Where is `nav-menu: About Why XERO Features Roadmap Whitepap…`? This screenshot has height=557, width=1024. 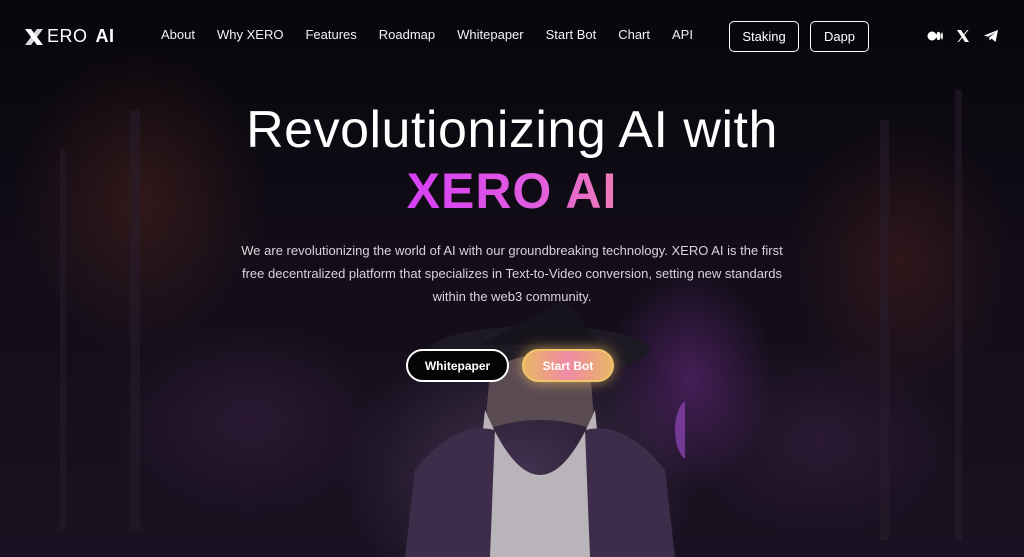 nav-menu: About Why XERO Features Roadmap Whitepap… is located at coordinates (427, 34).